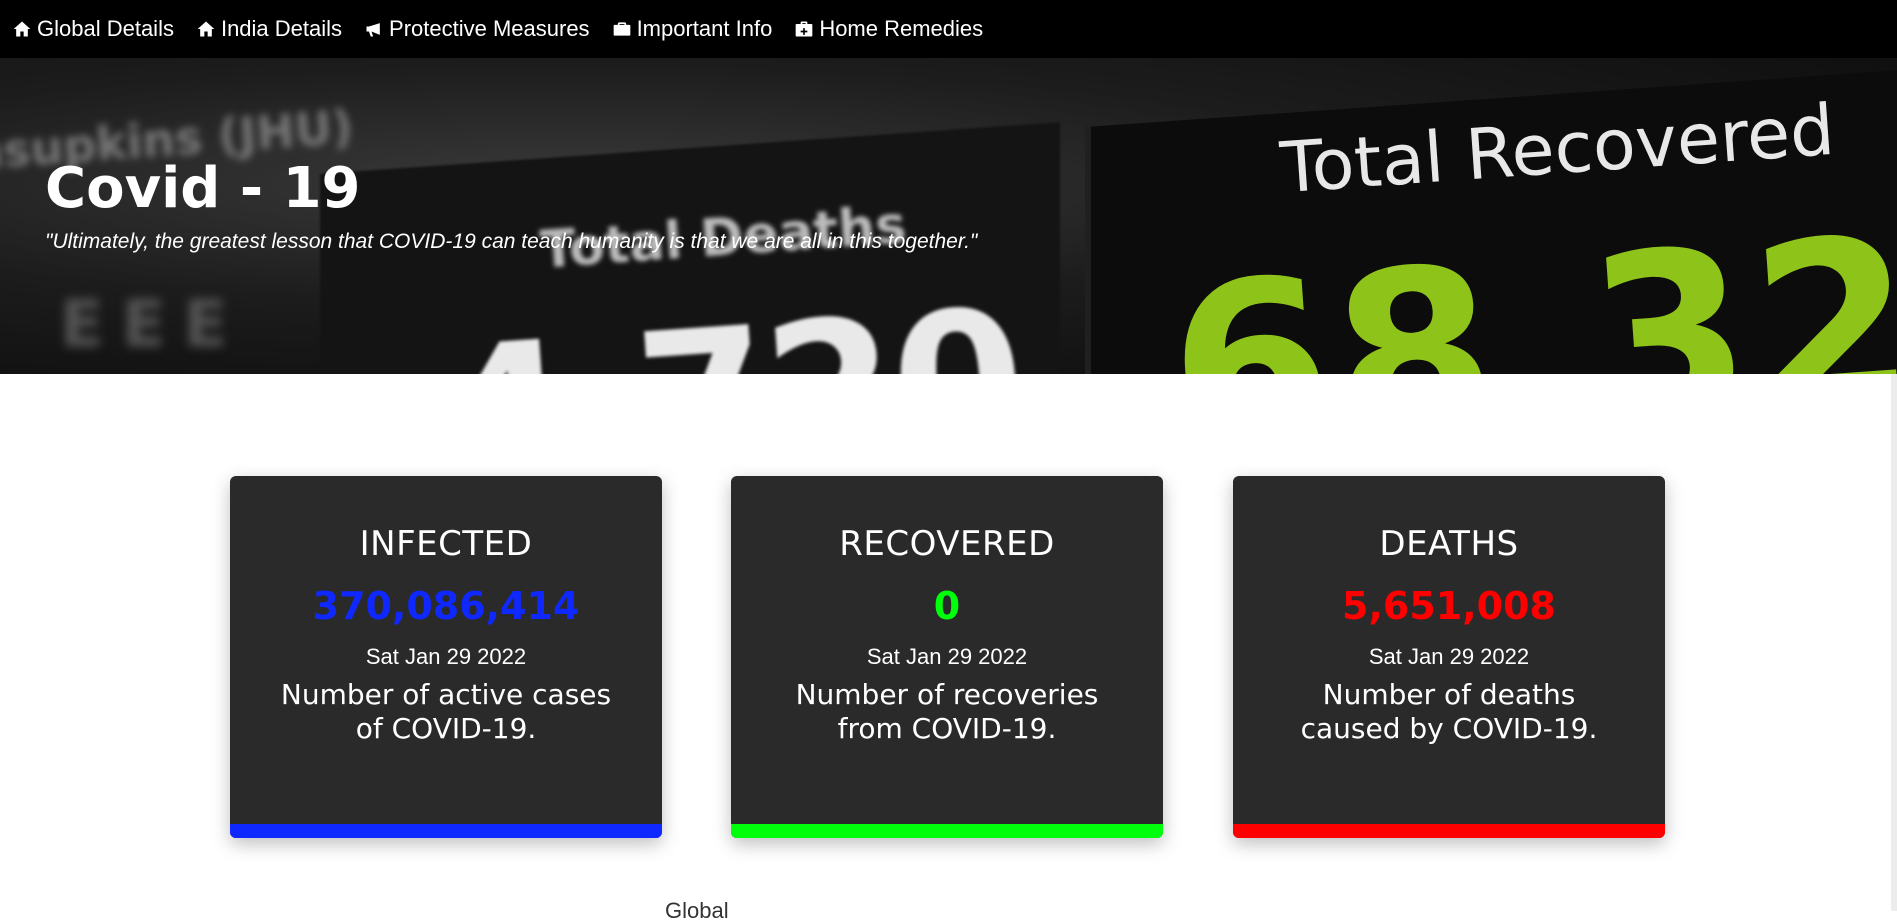 This screenshot has height=924, width=1897. What do you see at coordinates (446, 711) in the screenshot?
I see `card-description: Number of active cases of COVID-19.` at bounding box center [446, 711].